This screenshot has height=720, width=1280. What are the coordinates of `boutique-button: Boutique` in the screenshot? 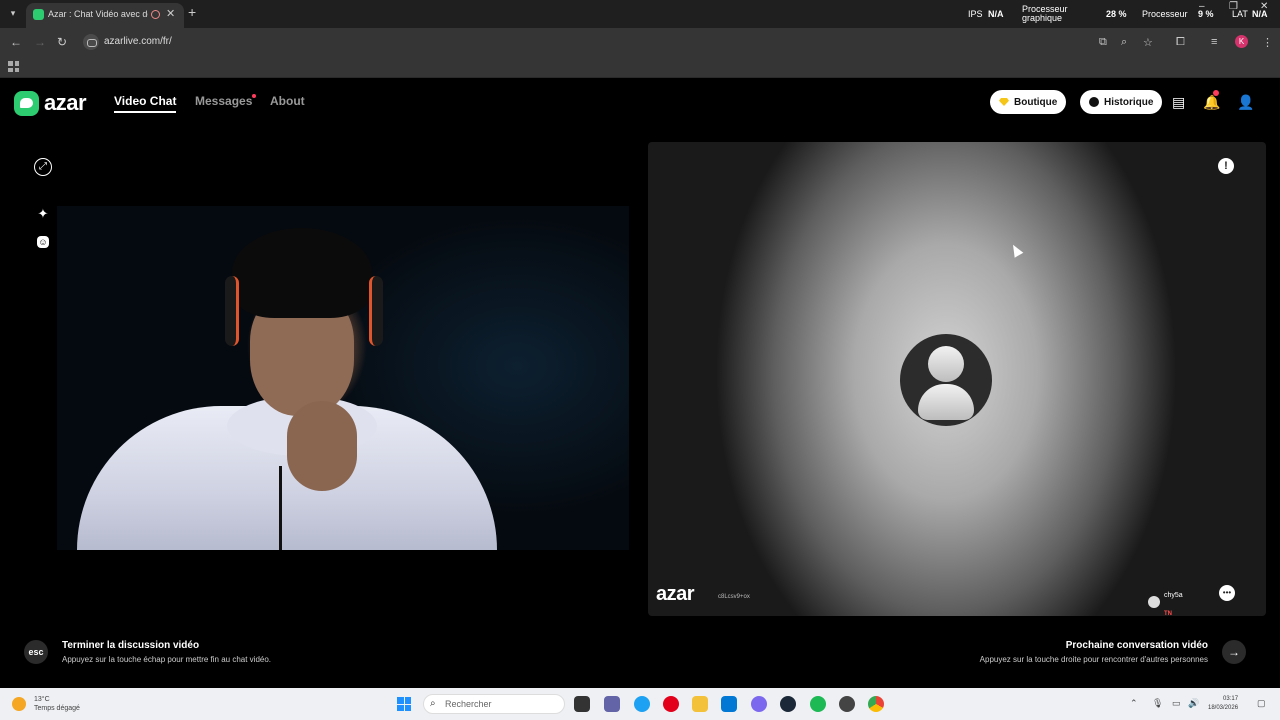 It's located at (1028, 102).